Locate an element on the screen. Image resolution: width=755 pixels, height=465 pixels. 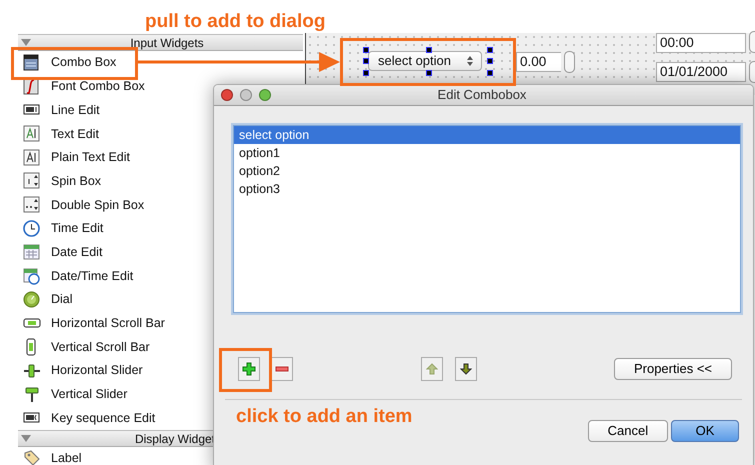
remove-button is located at coordinates (282, 369).